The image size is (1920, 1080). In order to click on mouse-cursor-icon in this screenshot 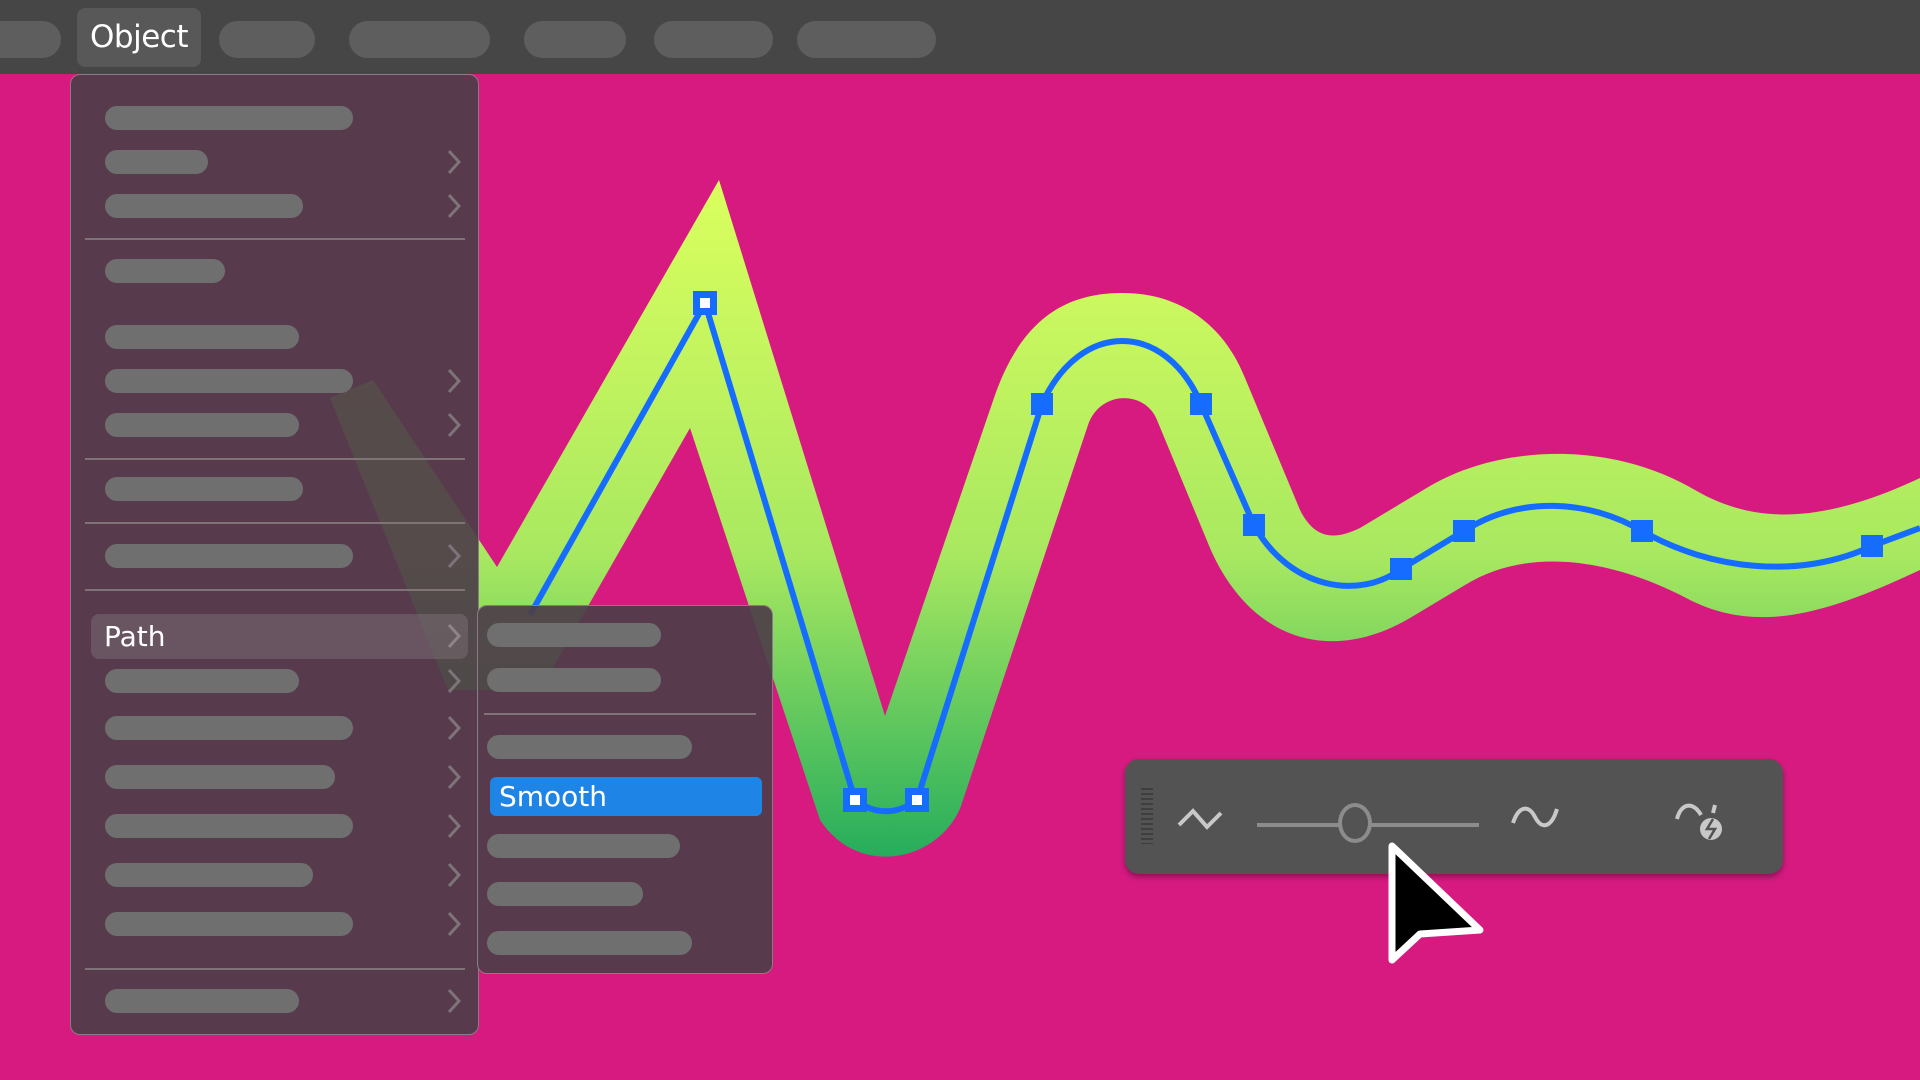, I will do `click(1436, 903)`.